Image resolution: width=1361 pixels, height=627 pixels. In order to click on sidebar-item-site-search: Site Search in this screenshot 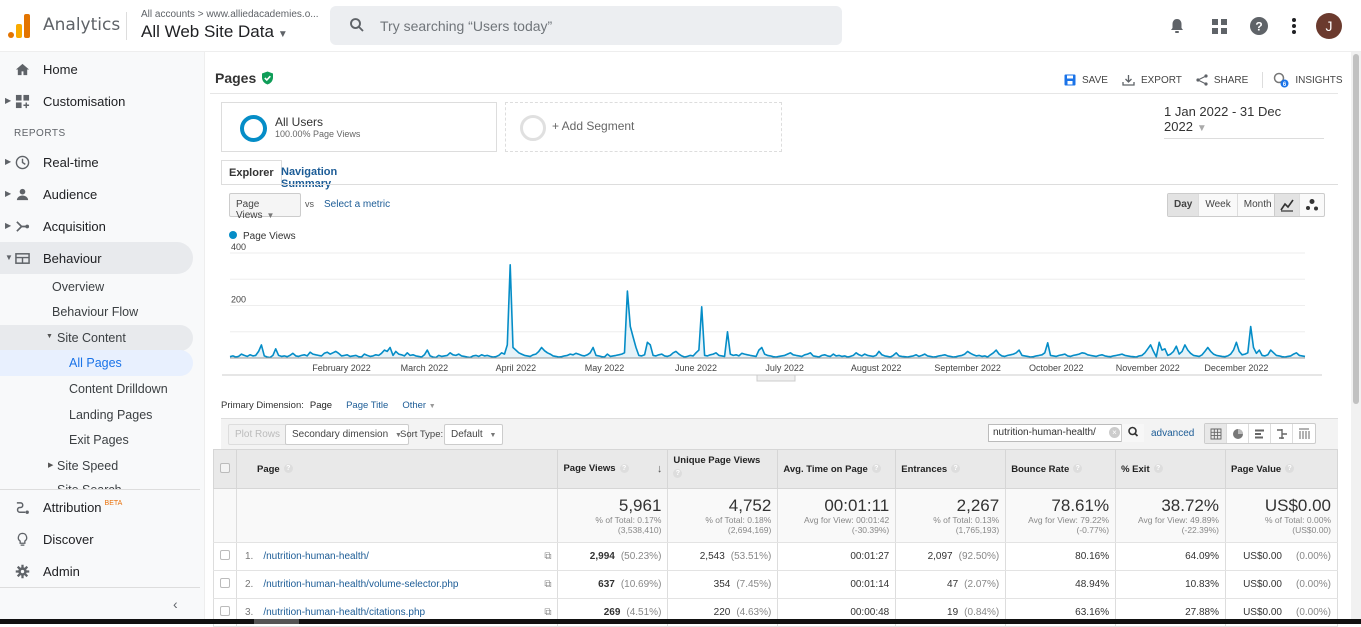, I will do `click(100, 484)`.